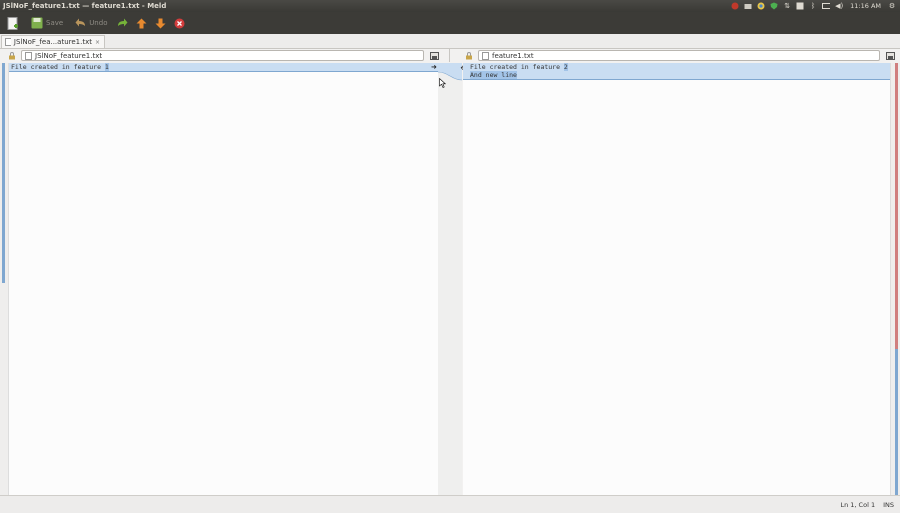 The image size is (900, 513). I want to click on status-bar: Ln 1, Col 1 INS, so click(450, 504).